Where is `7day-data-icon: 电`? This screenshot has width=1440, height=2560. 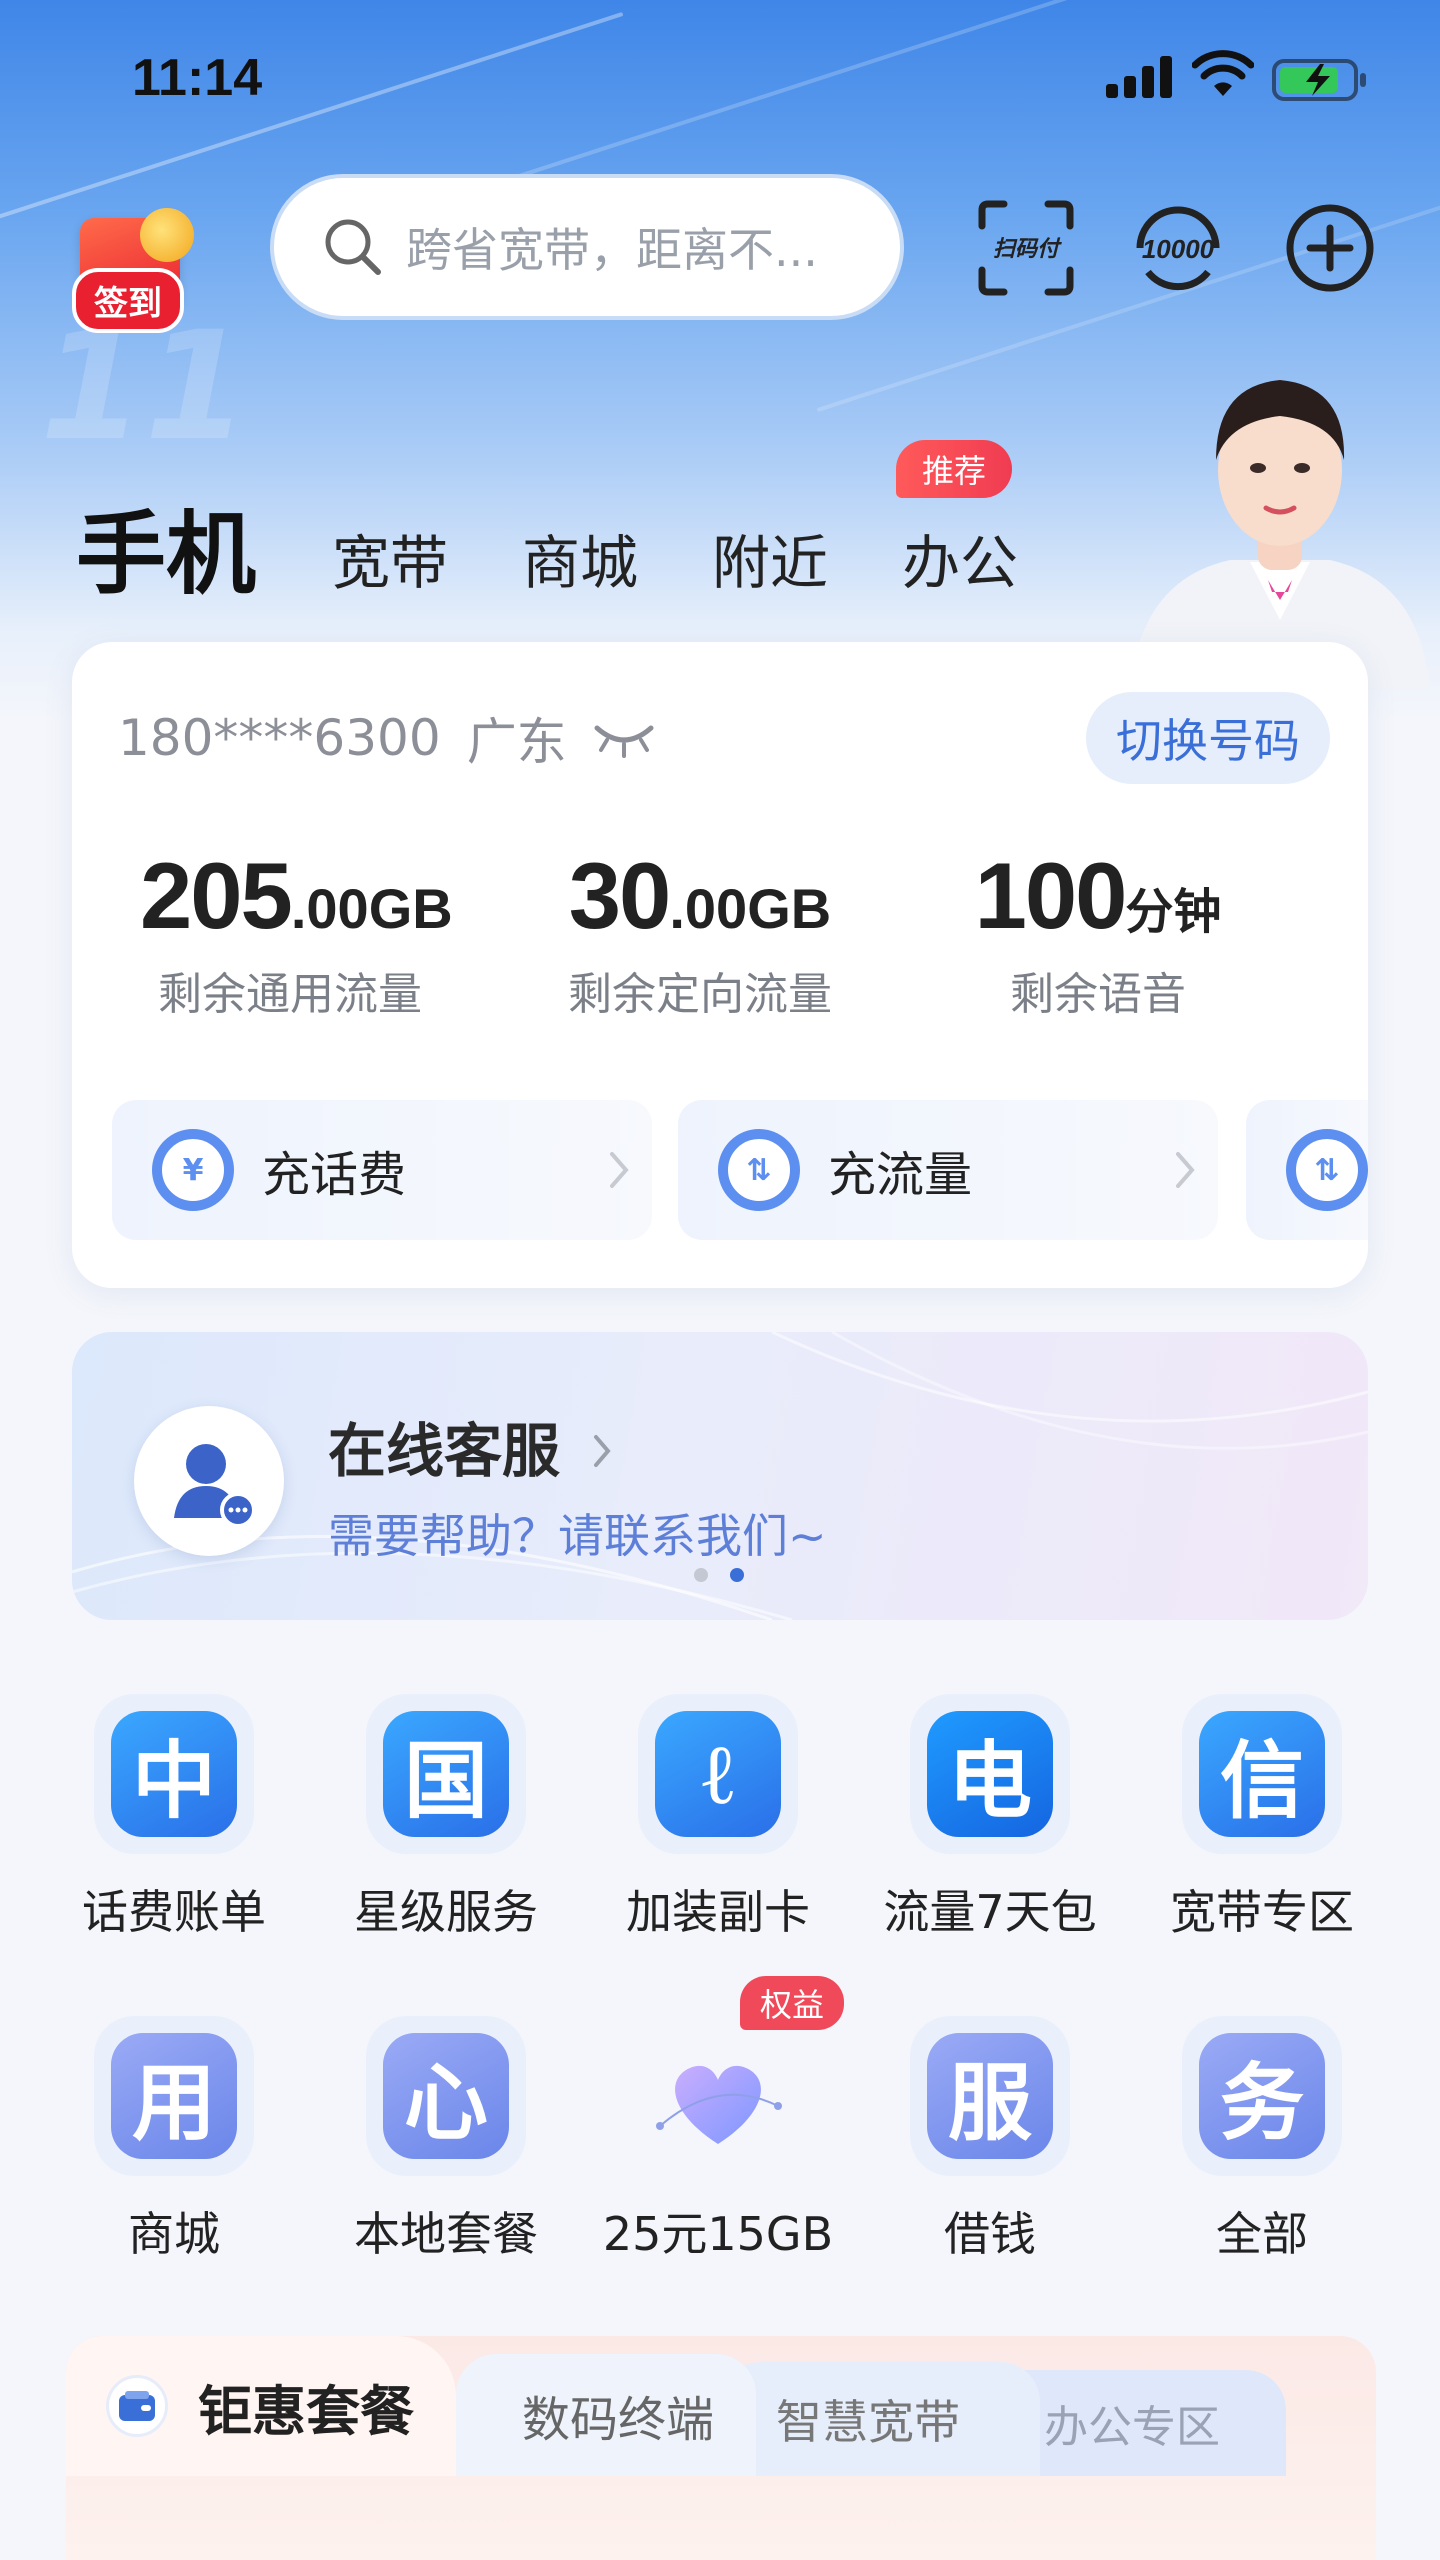 7day-data-icon: 电 is located at coordinates (990, 1774).